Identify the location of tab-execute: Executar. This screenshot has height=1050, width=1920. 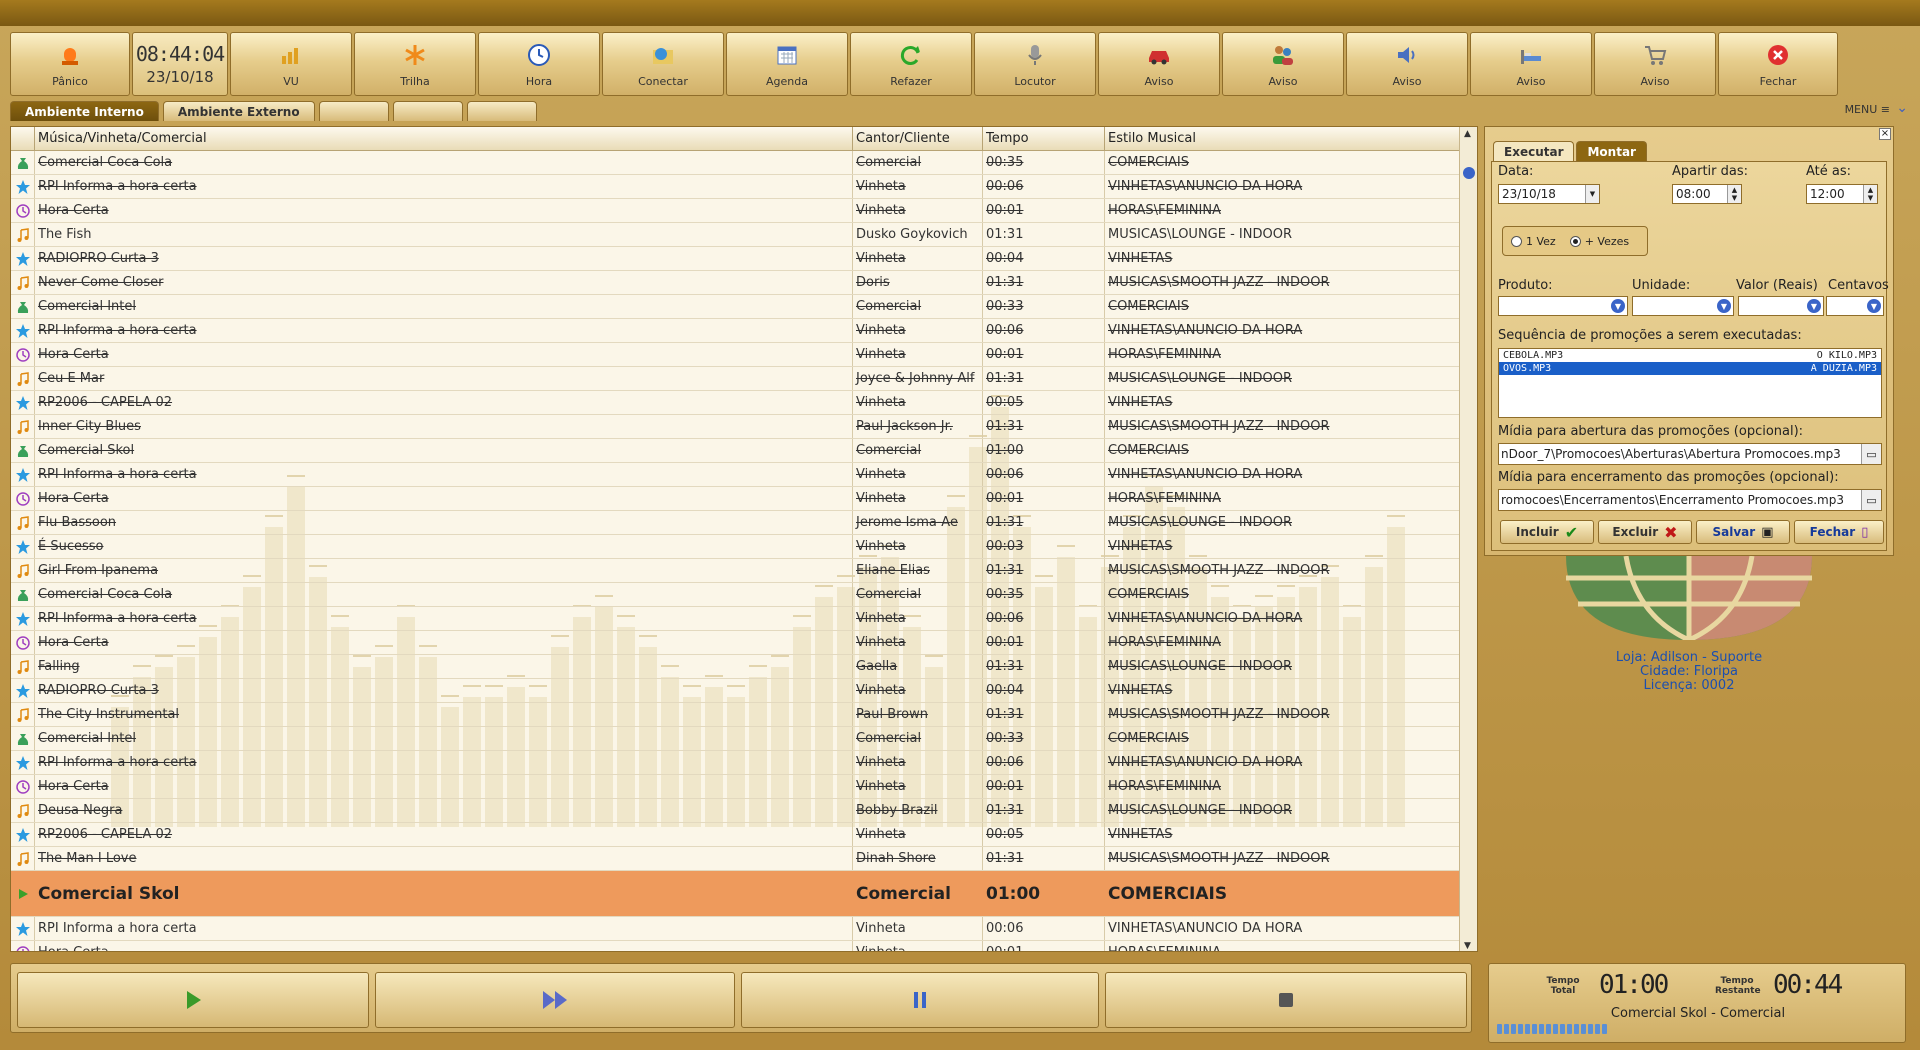
(1534, 151).